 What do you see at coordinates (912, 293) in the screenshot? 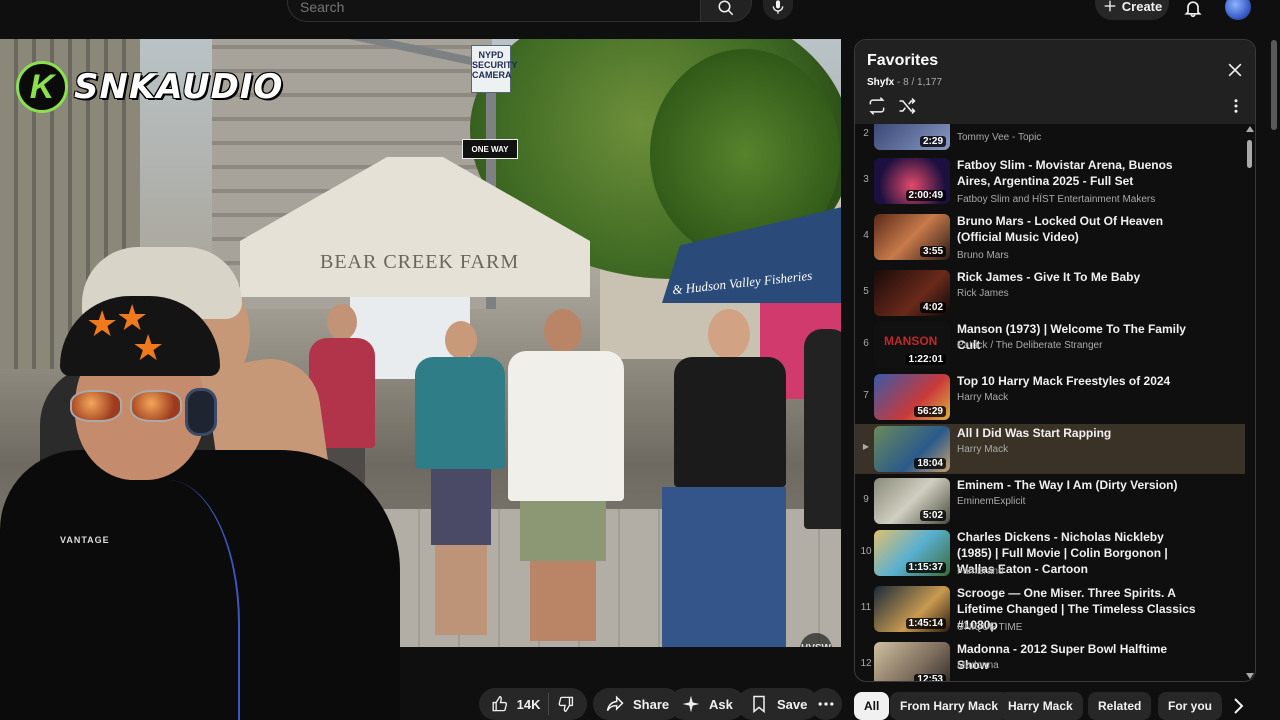
I see `playlist-item-thumbnail: 4:02` at bounding box center [912, 293].